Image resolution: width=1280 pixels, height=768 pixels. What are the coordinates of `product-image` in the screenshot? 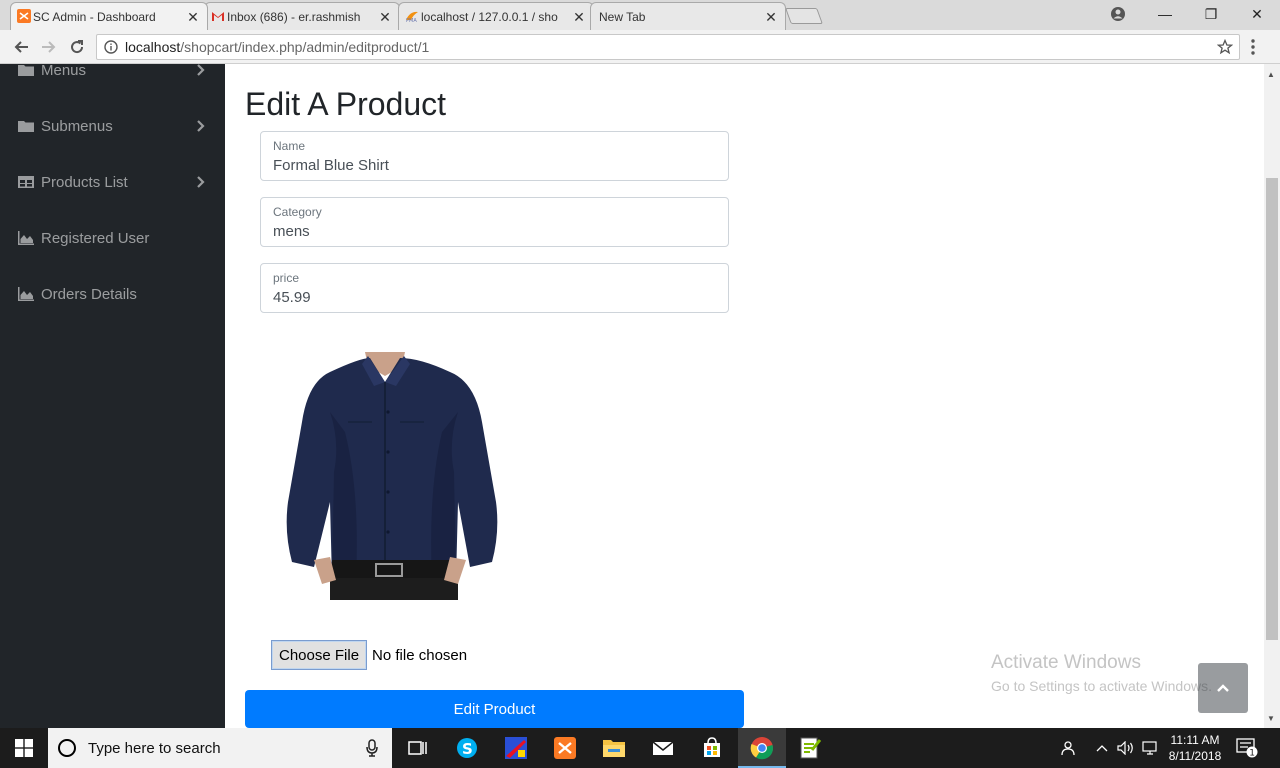 It's located at (390, 476).